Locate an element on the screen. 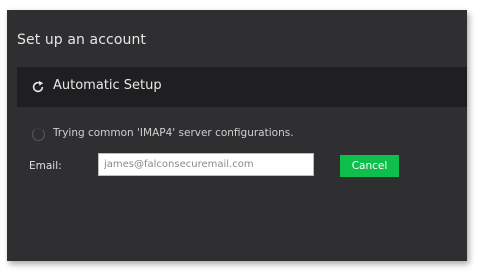 This screenshot has height=277, width=482. cancel-button: Cancel is located at coordinates (369, 166).